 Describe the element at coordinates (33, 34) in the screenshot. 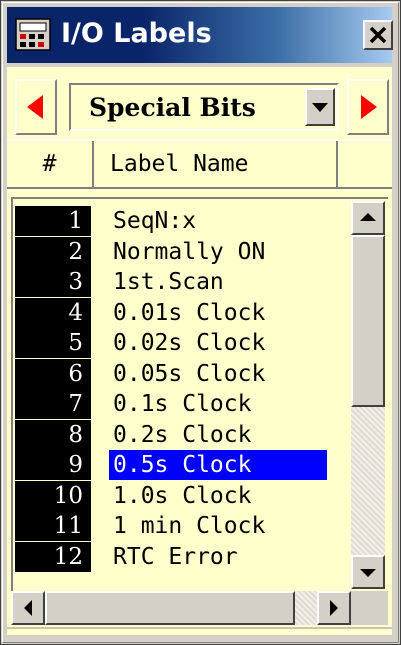

I see `calculator-app-icon` at that location.